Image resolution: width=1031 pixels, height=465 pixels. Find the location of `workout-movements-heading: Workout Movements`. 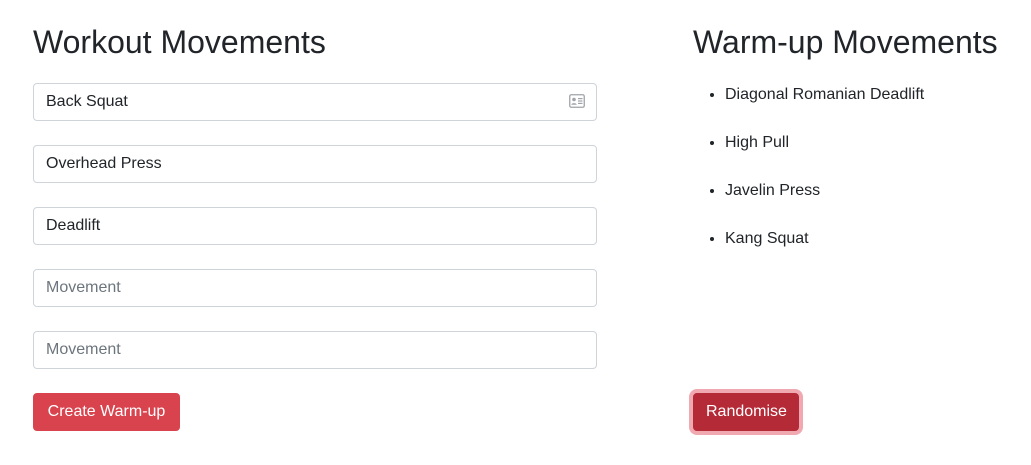

workout-movements-heading: Workout Movements is located at coordinates (179, 42).